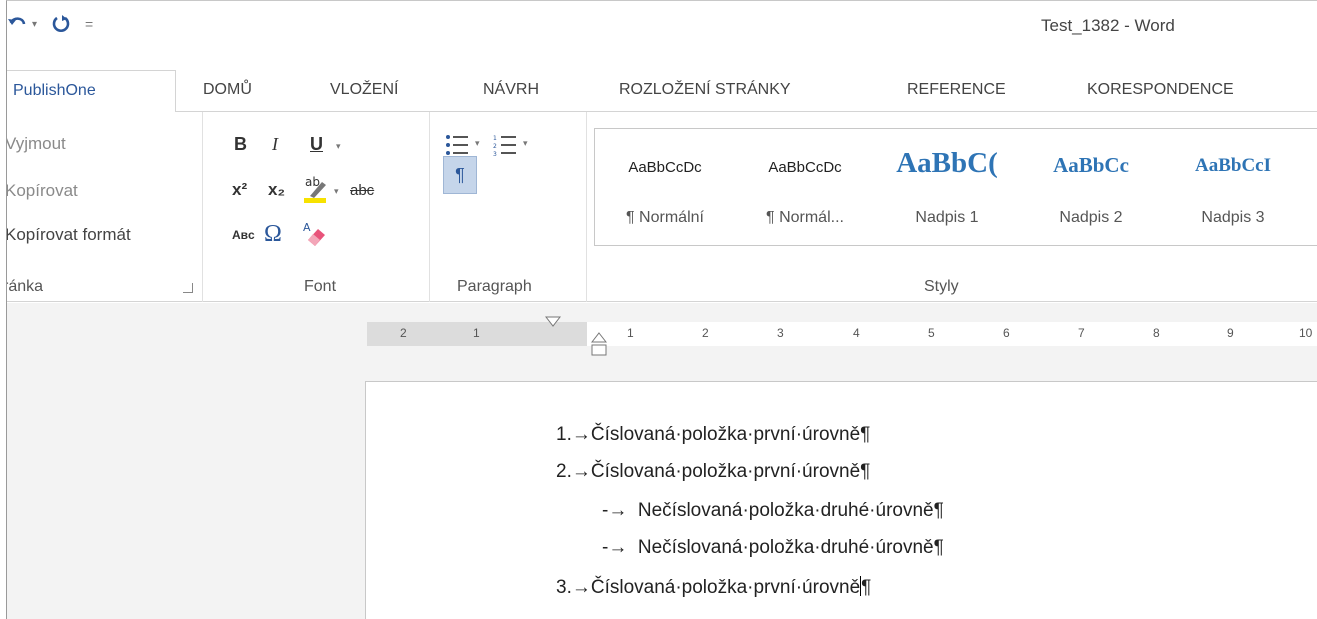 This screenshot has height=619, width=1317. Describe the element at coordinates (25, 286) in the screenshot. I see `clipboard-group-label: ránka` at that location.